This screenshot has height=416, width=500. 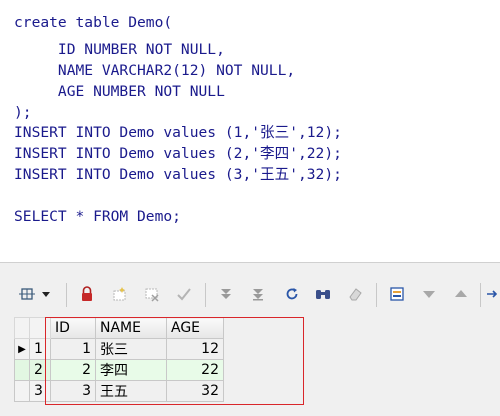 I want to click on cell-age: 22, so click(x=195, y=370).